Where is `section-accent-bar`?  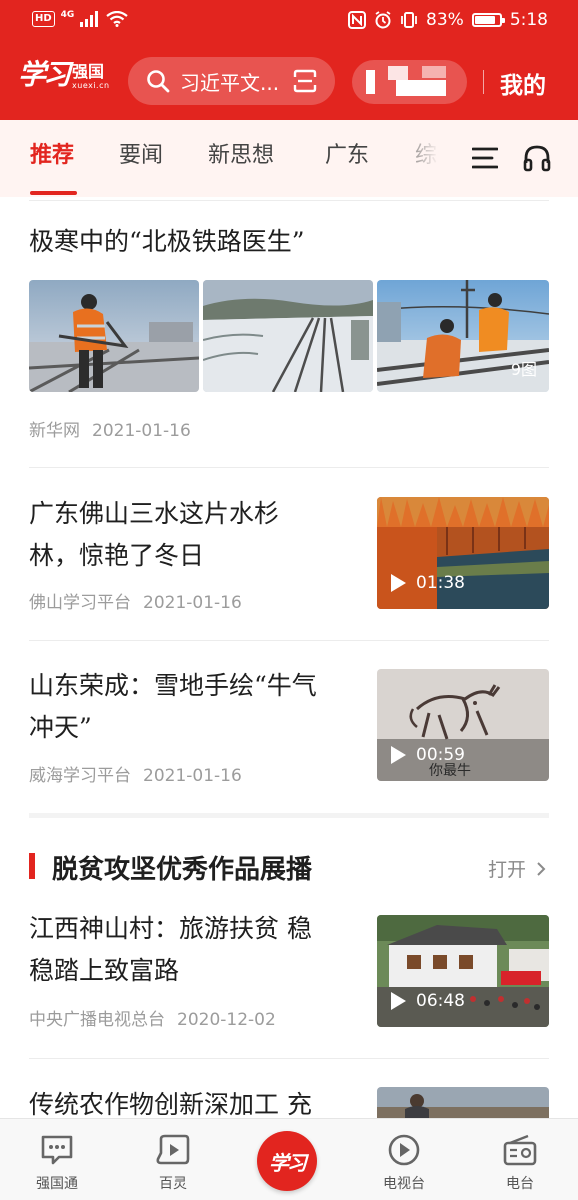 section-accent-bar is located at coordinates (32, 866).